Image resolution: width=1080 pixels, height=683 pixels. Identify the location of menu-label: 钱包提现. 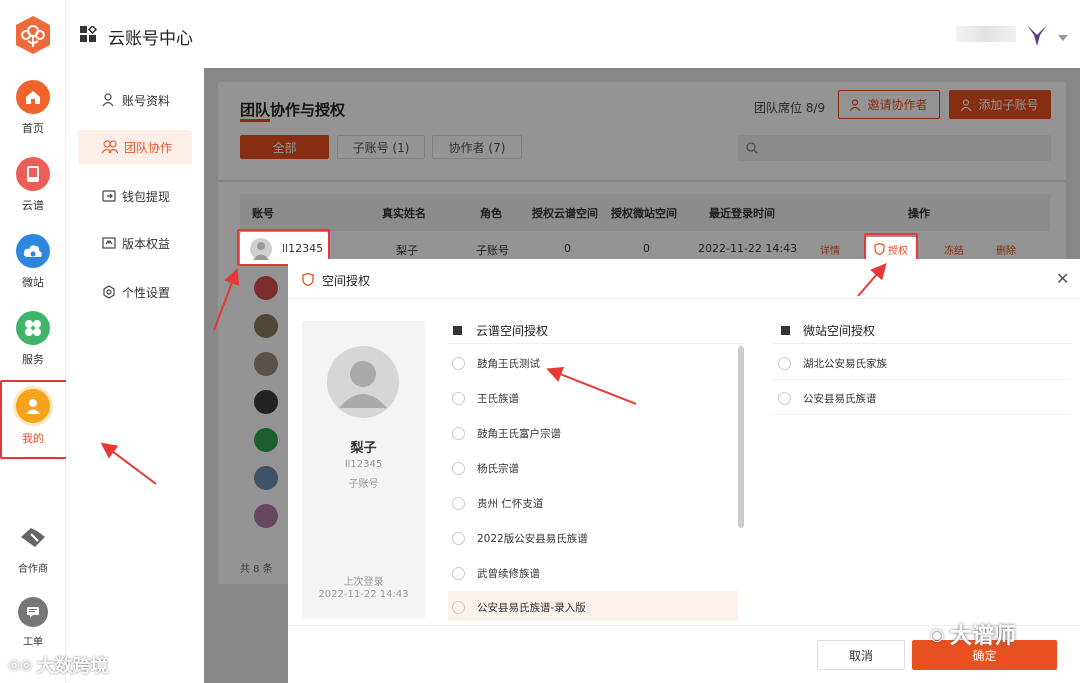
(146, 196).